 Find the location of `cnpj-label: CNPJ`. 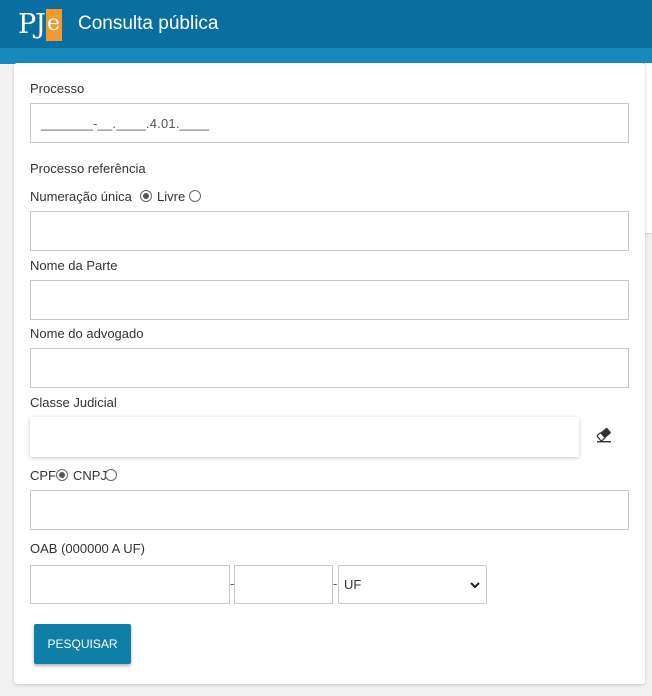

cnpj-label: CNPJ is located at coordinates (90, 475).